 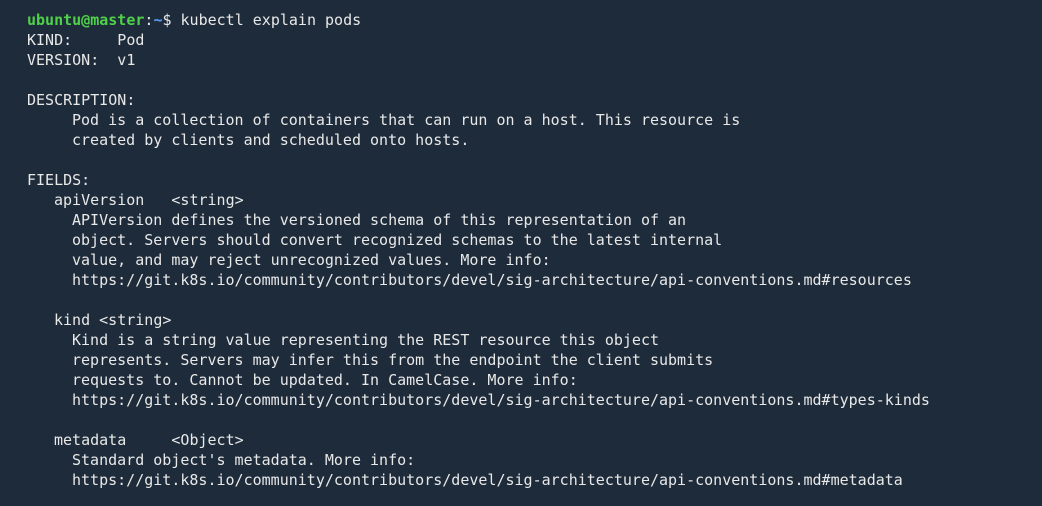 What do you see at coordinates (149, 200) in the screenshot?
I see `field-signature-apiversion: apiVersion <string>` at bounding box center [149, 200].